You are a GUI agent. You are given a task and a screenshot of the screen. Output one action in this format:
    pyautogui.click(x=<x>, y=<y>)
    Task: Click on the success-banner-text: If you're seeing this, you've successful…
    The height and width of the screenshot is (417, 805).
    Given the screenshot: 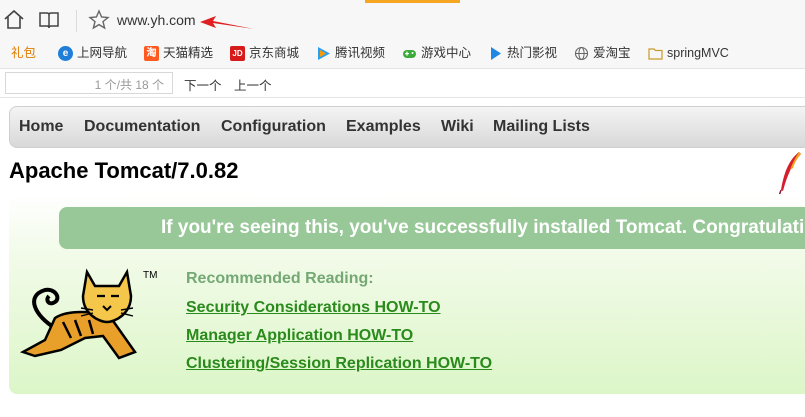 What is the action you would take?
    pyautogui.click(x=483, y=227)
    